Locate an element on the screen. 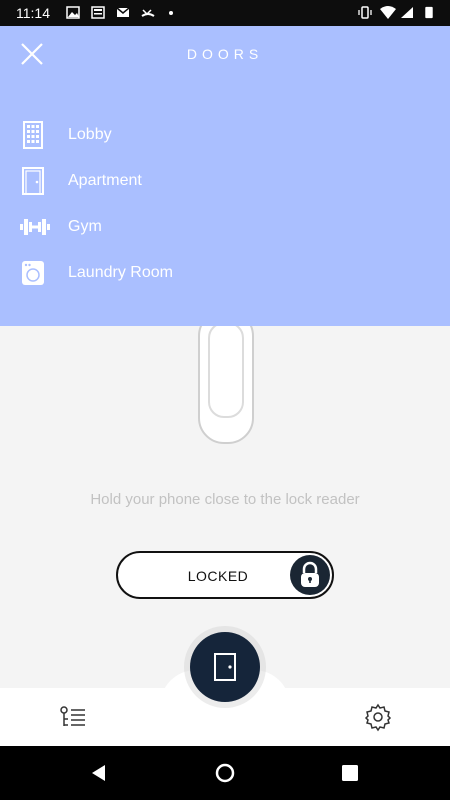  door-item-label: Lobby is located at coordinates (90, 134).